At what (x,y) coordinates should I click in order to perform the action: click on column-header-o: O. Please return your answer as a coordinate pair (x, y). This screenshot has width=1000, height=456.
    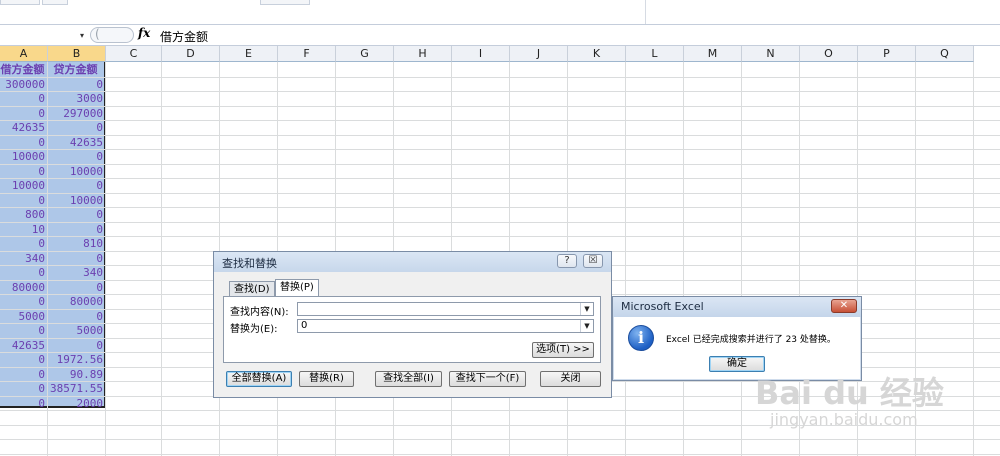
    Looking at the image, I should click on (829, 54).